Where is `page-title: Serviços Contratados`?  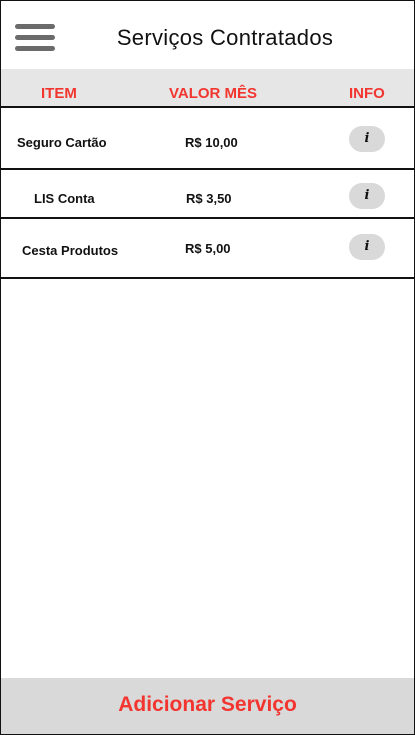 page-title: Serviços Contratados is located at coordinates (225, 37).